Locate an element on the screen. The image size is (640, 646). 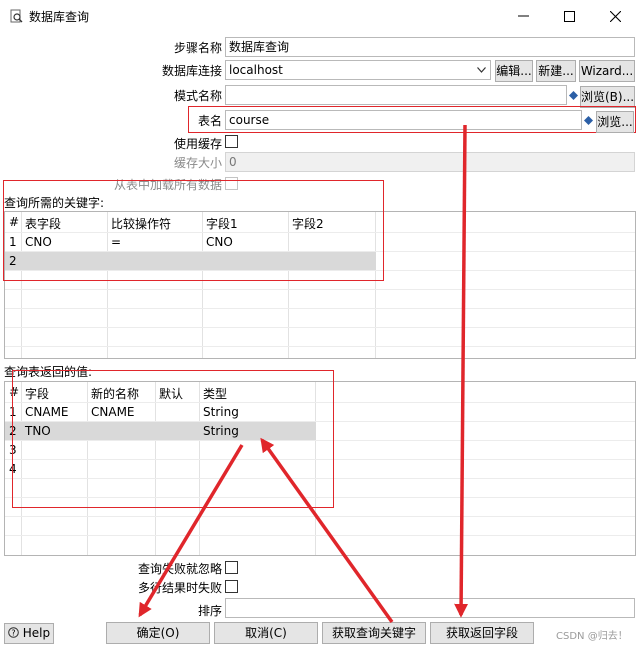
schema-label: 模式名称 is located at coordinates (197, 96).